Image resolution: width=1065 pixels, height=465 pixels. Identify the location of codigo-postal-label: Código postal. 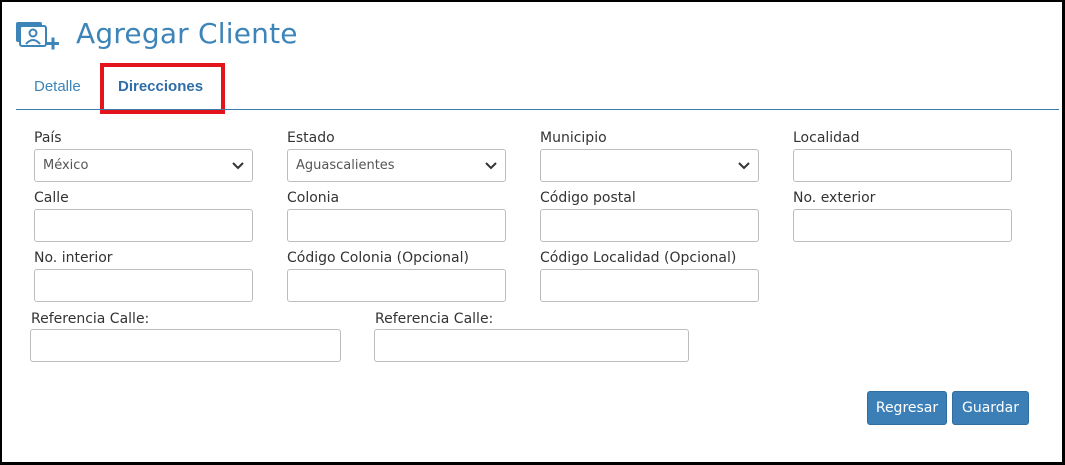
(588, 198).